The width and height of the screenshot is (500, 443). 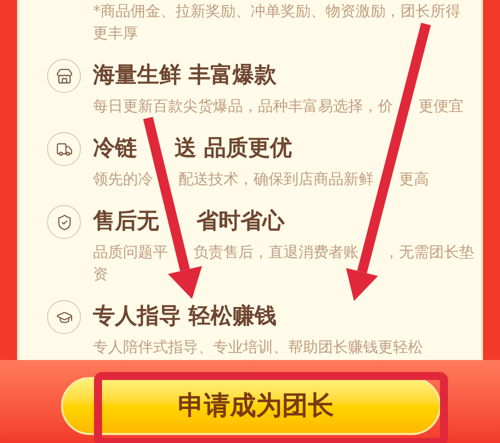 What do you see at coordinates (64, 222) in the screenshot?
I see `shield-check-icon` at bounding box center [64, 222].